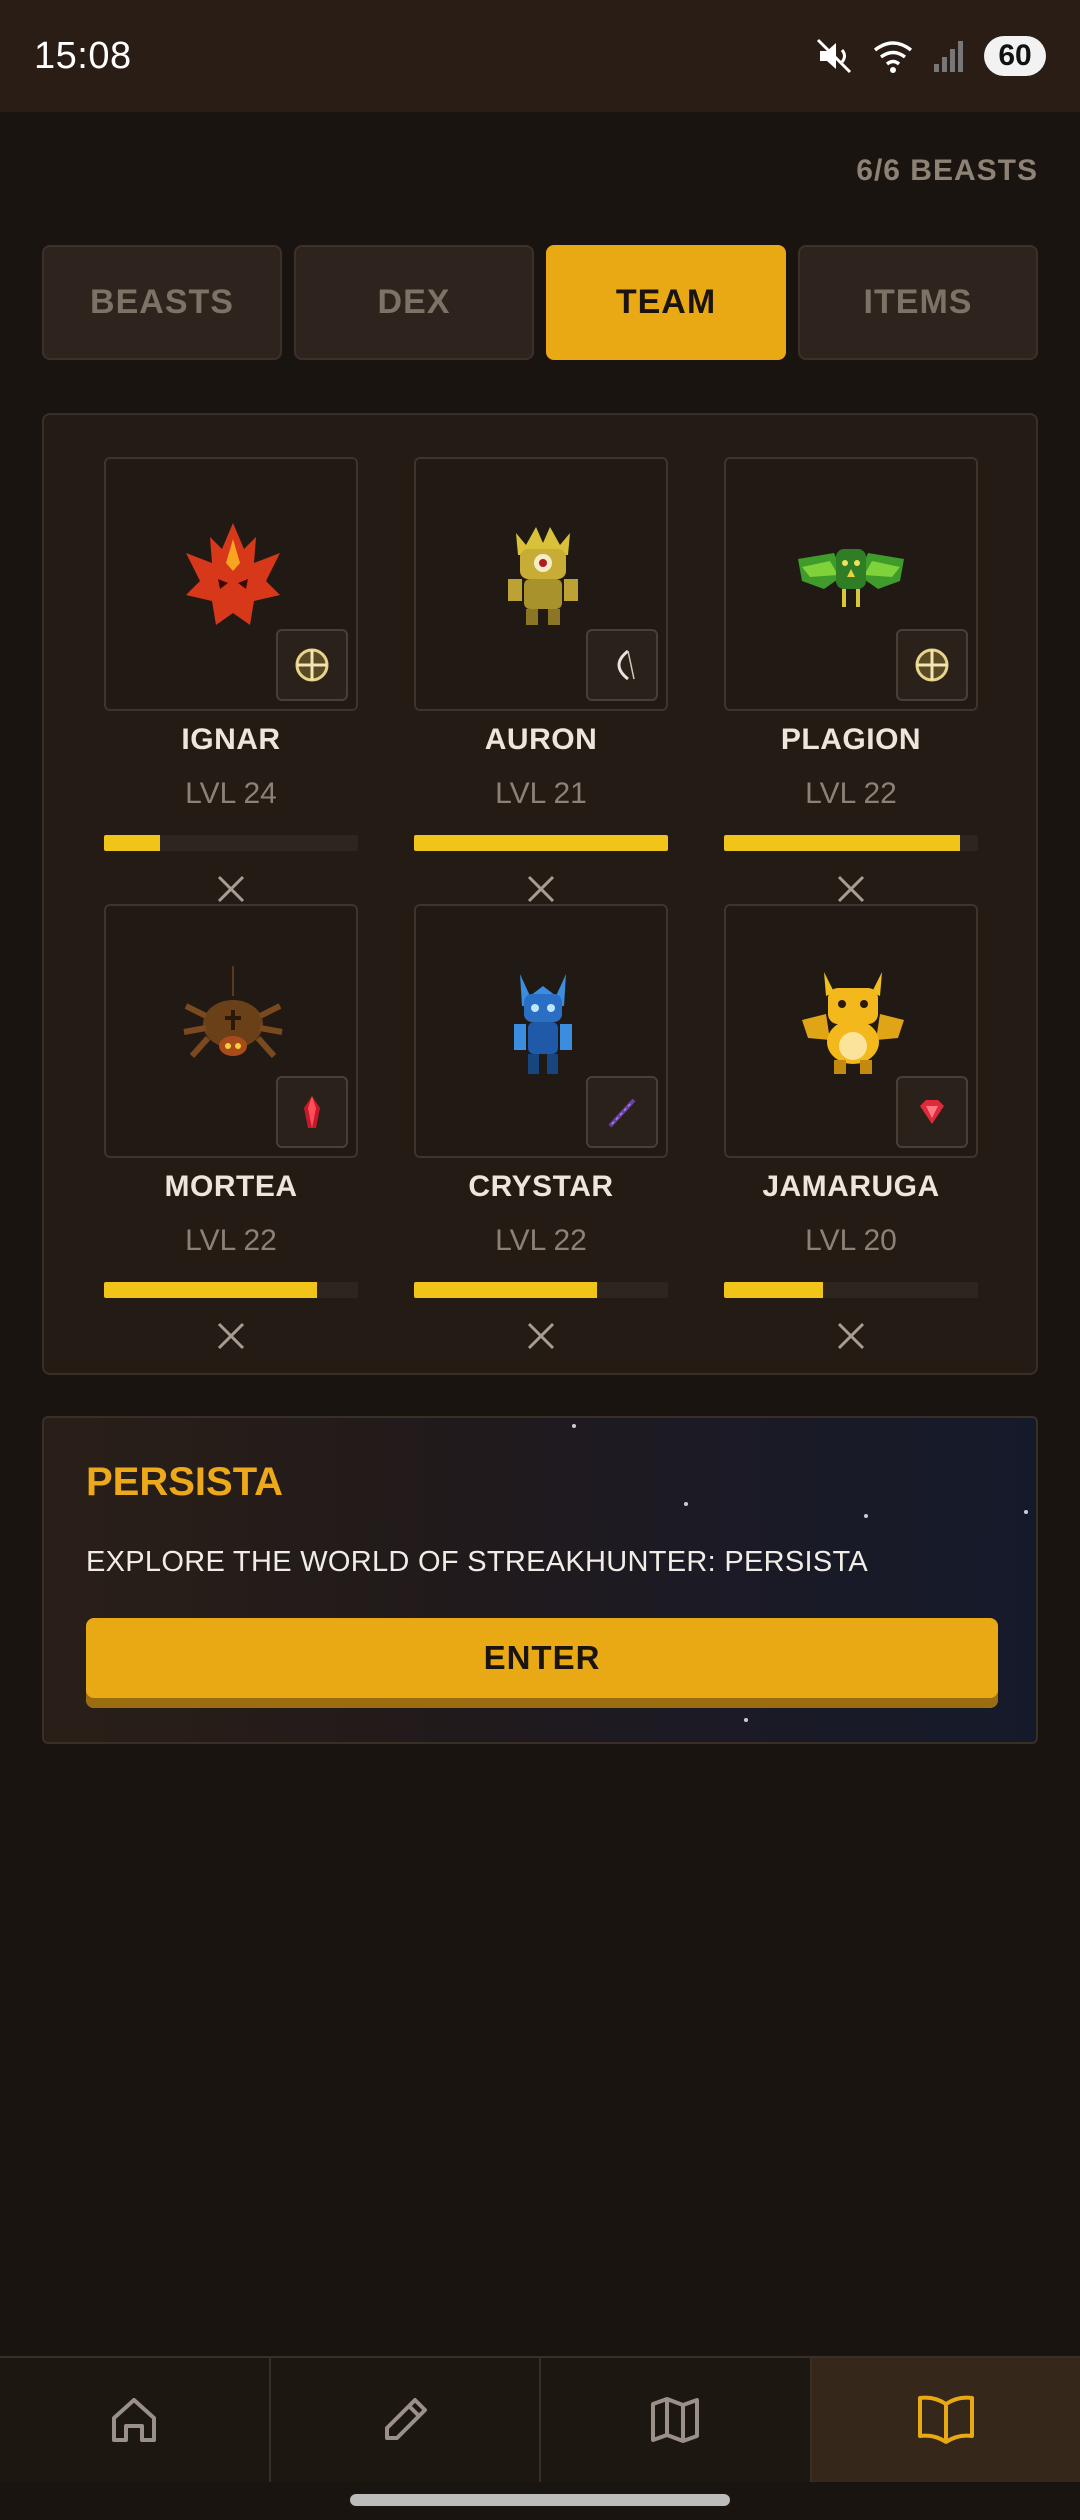 The image size is (1080, 2520). Describe the element at coordinates (540, 2500) in the screenshot. I see `home-indicator` at that location.